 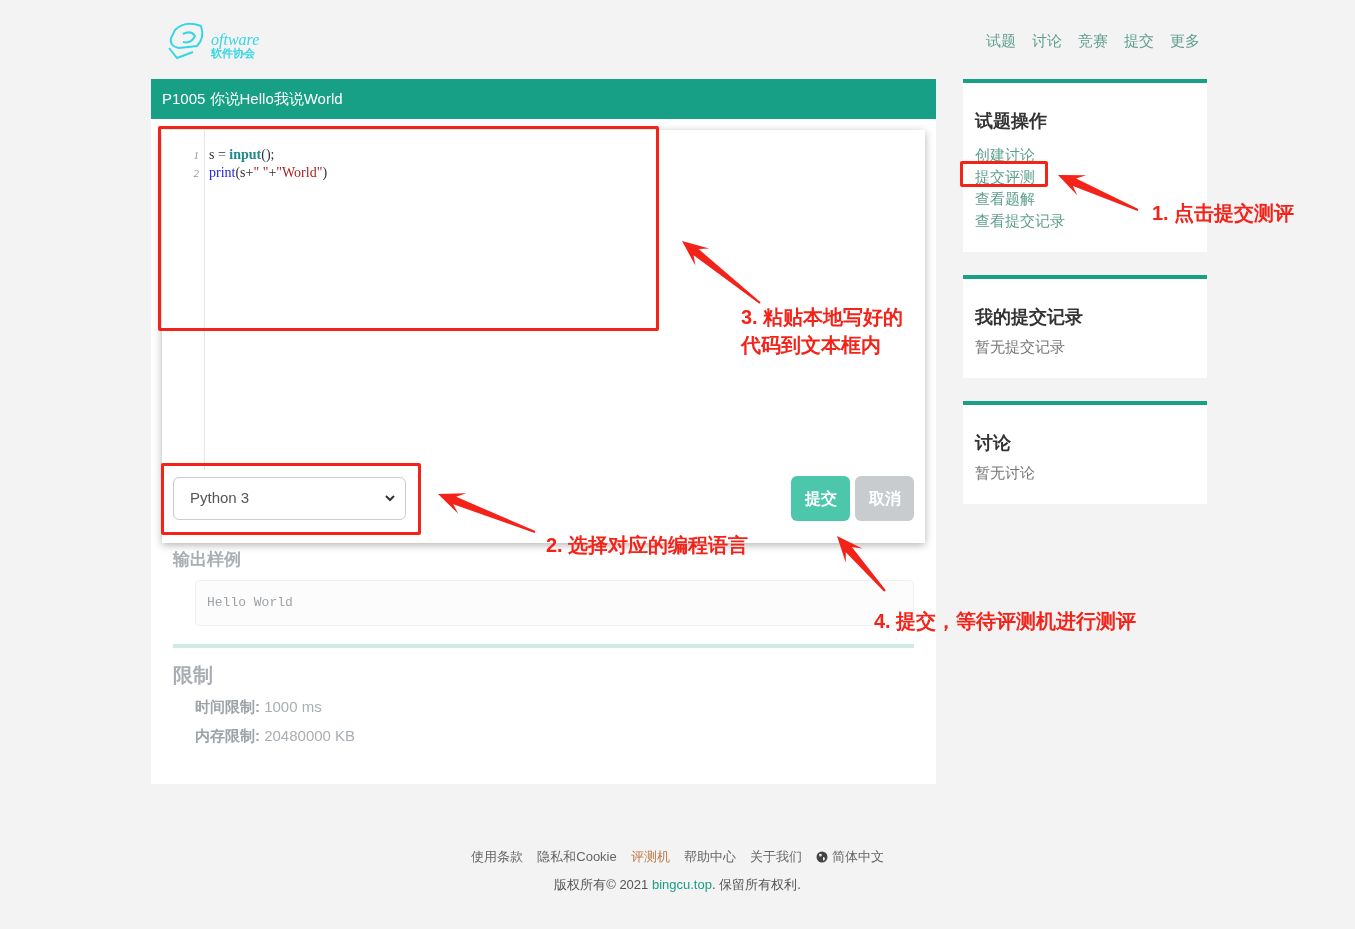 I want to click on empty-text: 暂无讨论, so click(x=1005, y=473).